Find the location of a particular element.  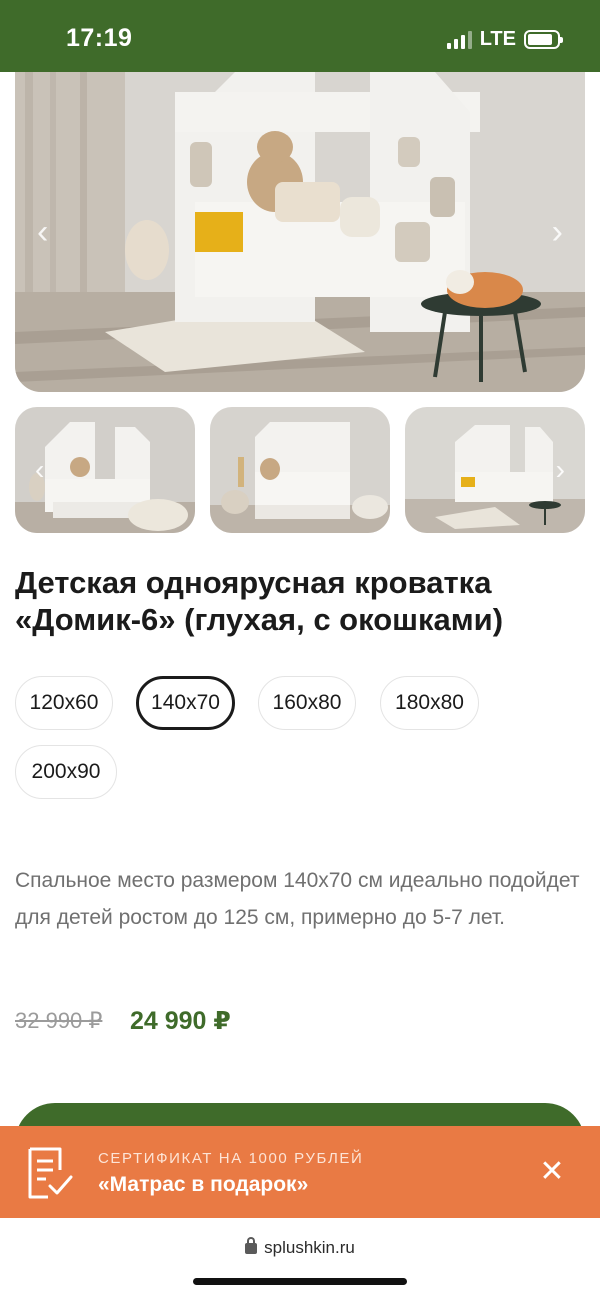

browser-address-bar: splushkin.ru is located at coordinates (300, 1257).